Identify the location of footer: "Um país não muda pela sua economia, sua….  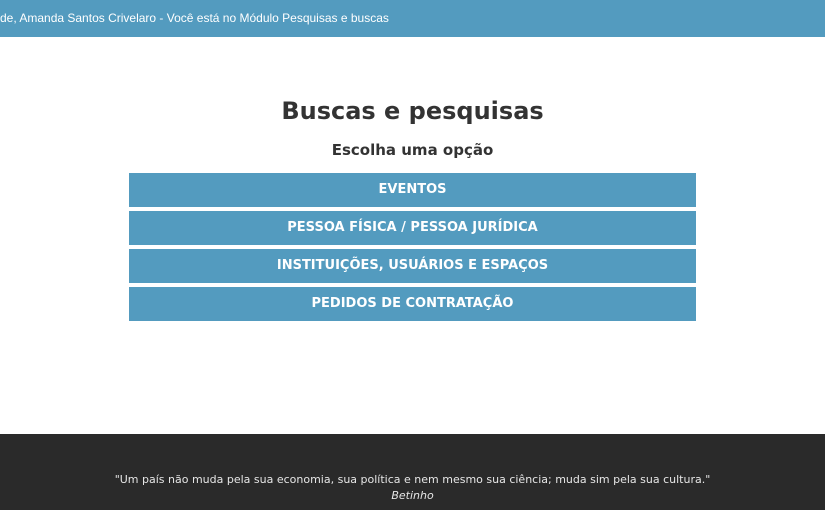
(412, 472).